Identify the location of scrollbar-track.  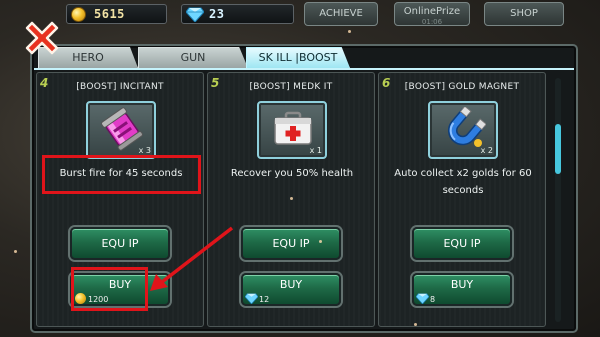
(558, 200).